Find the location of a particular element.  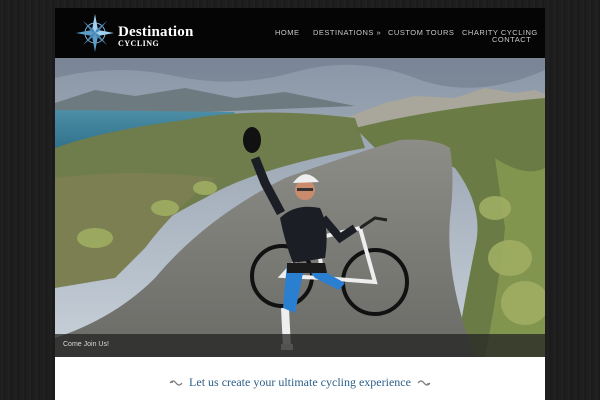

flourish-left-icon is located at coordinates (176, 383).